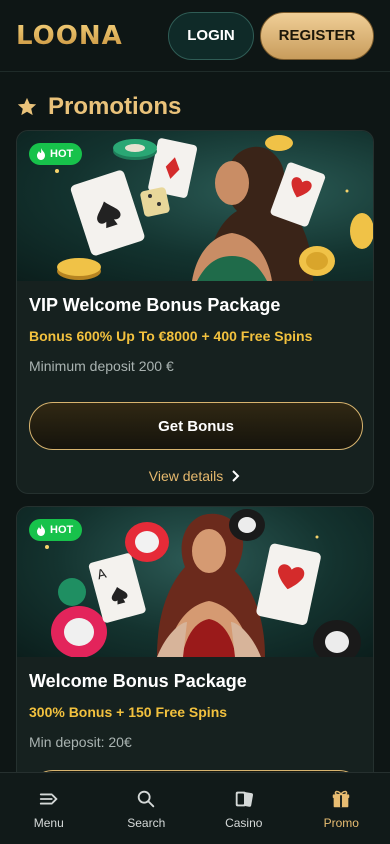 The width and height of the screenshot is (390, 844). What do you see at coordinates (341, 809) in the screenshot?
I see `nav-item-promo: Promo` at bounding box center [341, 809].